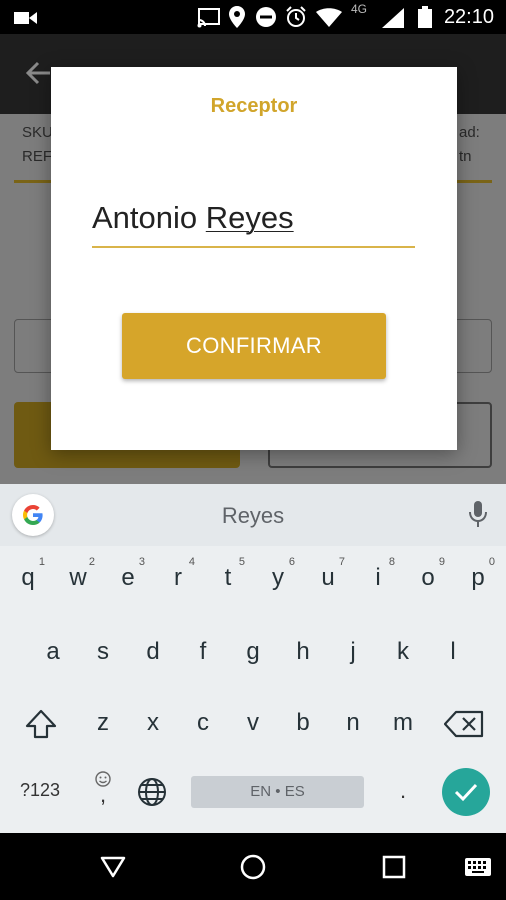  I want to click on key-e: e3, so click(128, 577).